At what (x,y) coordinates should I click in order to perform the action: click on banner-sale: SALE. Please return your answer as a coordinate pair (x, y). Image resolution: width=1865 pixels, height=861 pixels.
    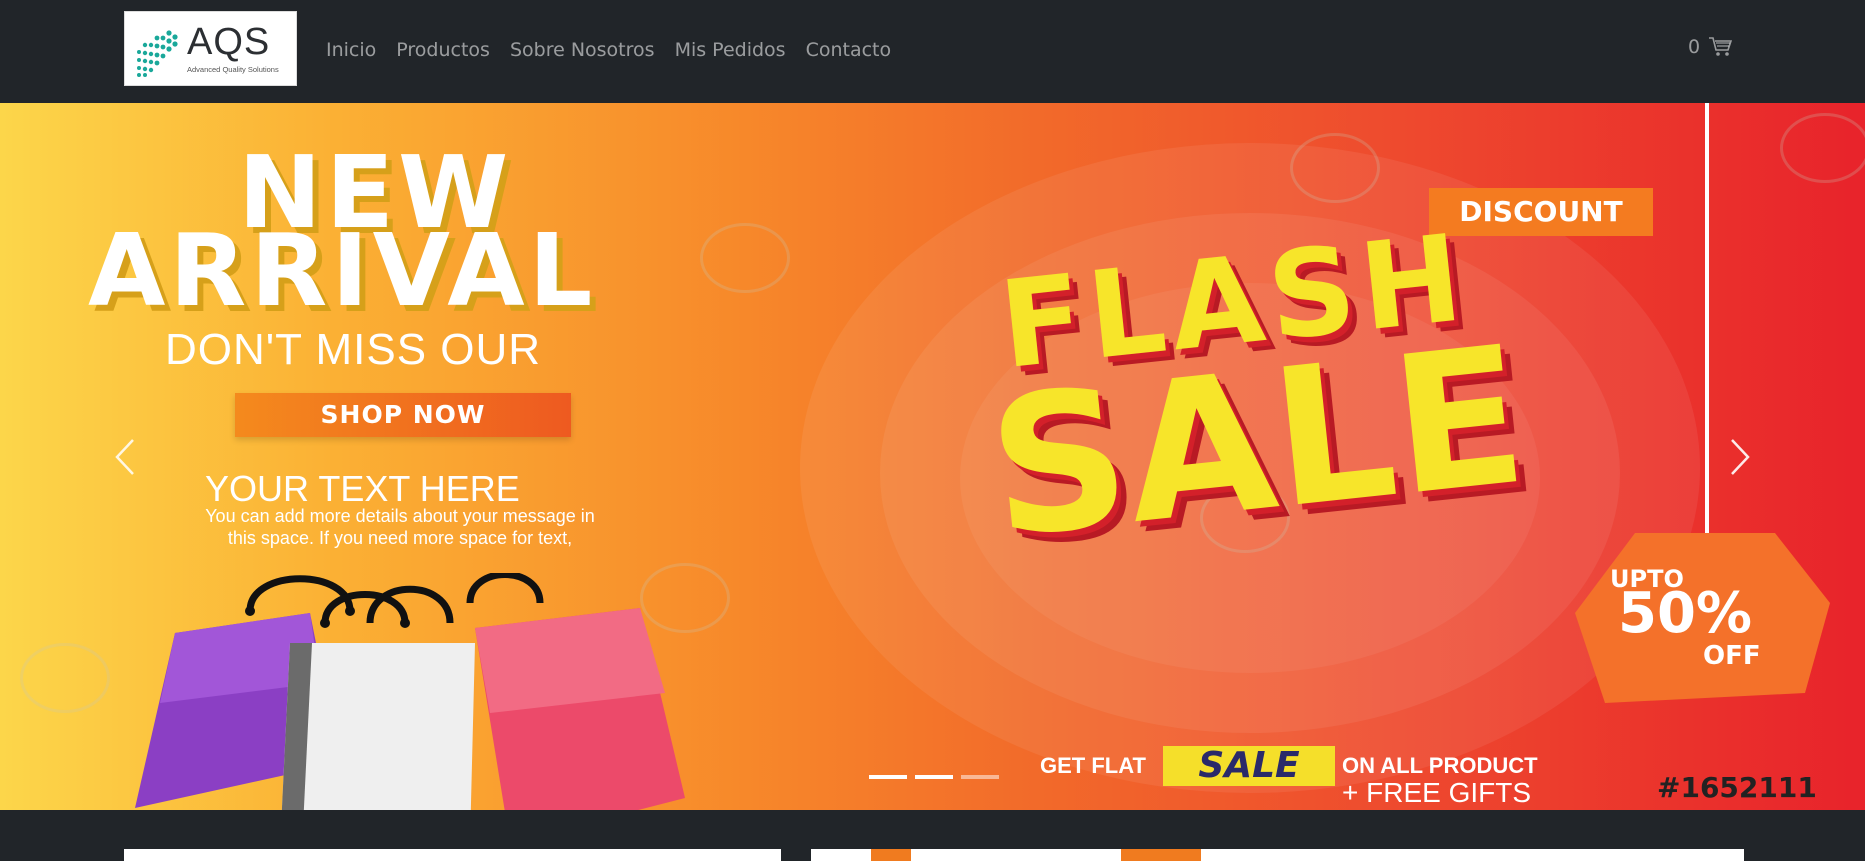
    Looking at the image, I should click on (1257, 442).